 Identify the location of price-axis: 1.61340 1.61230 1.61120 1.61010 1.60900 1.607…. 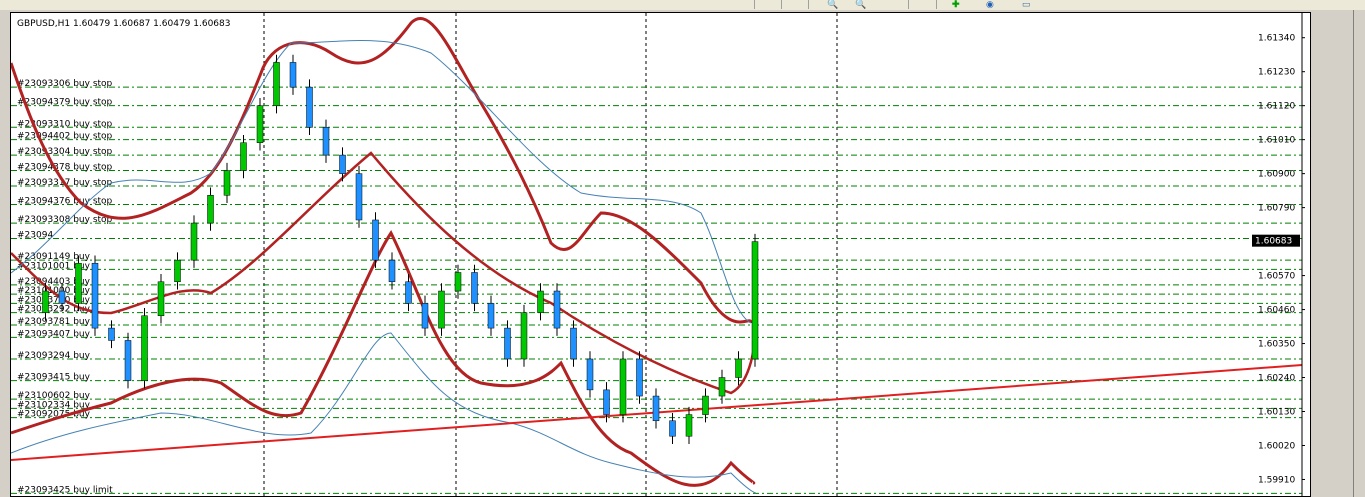
(1281, 254).